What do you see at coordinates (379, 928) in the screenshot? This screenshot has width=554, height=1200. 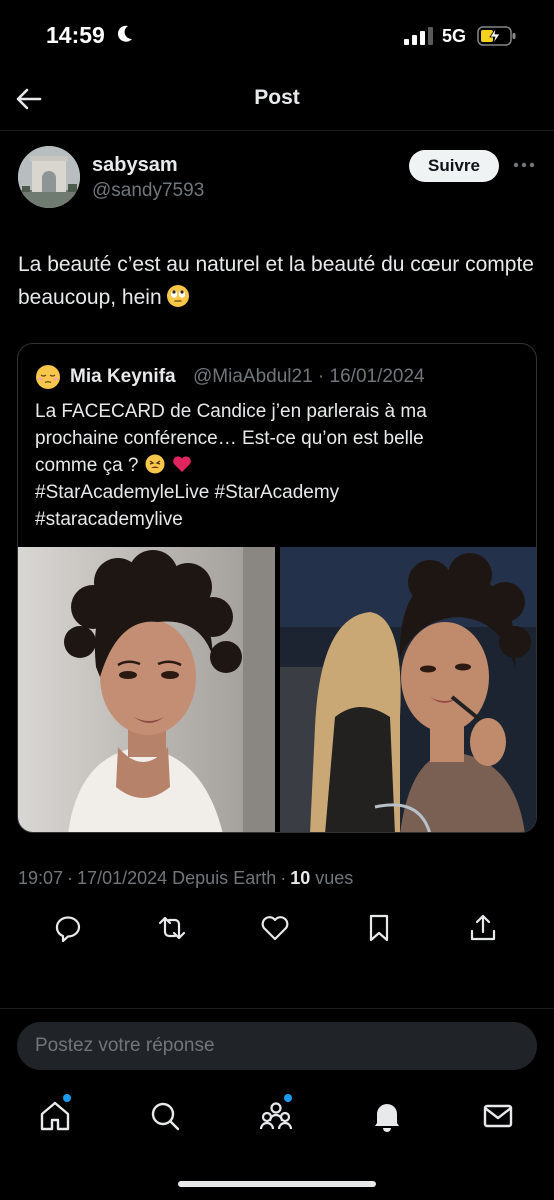 I see `bookmark-icon` at bounding box center [379, 928].